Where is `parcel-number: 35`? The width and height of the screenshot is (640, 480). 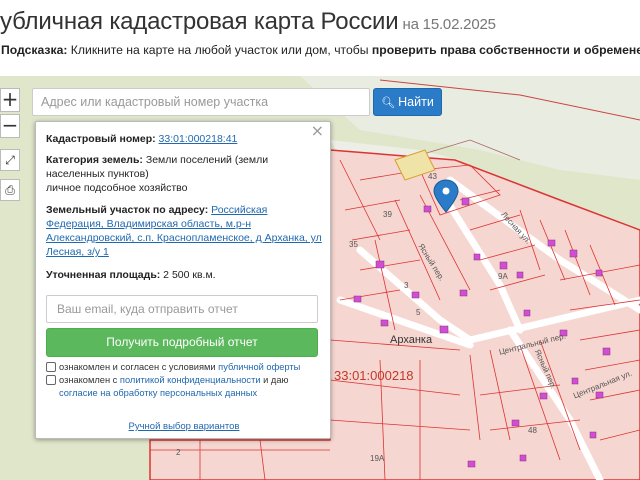 parcel-number: 35 is located at coordinates (353, 244).